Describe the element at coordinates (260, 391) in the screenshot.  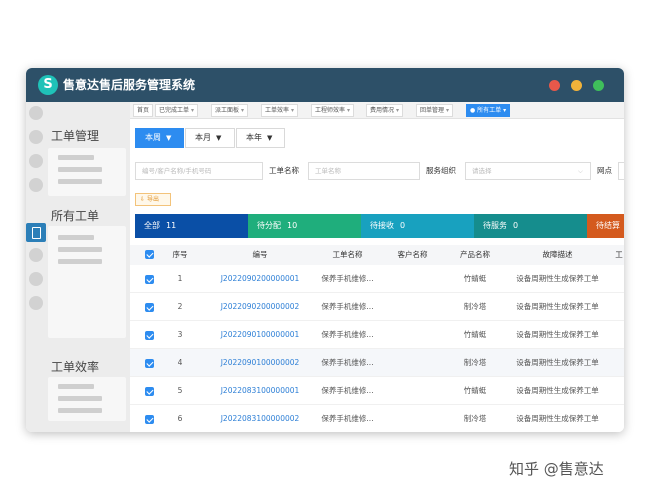
I see `cell-code-link: J2022083100000001` at that location.